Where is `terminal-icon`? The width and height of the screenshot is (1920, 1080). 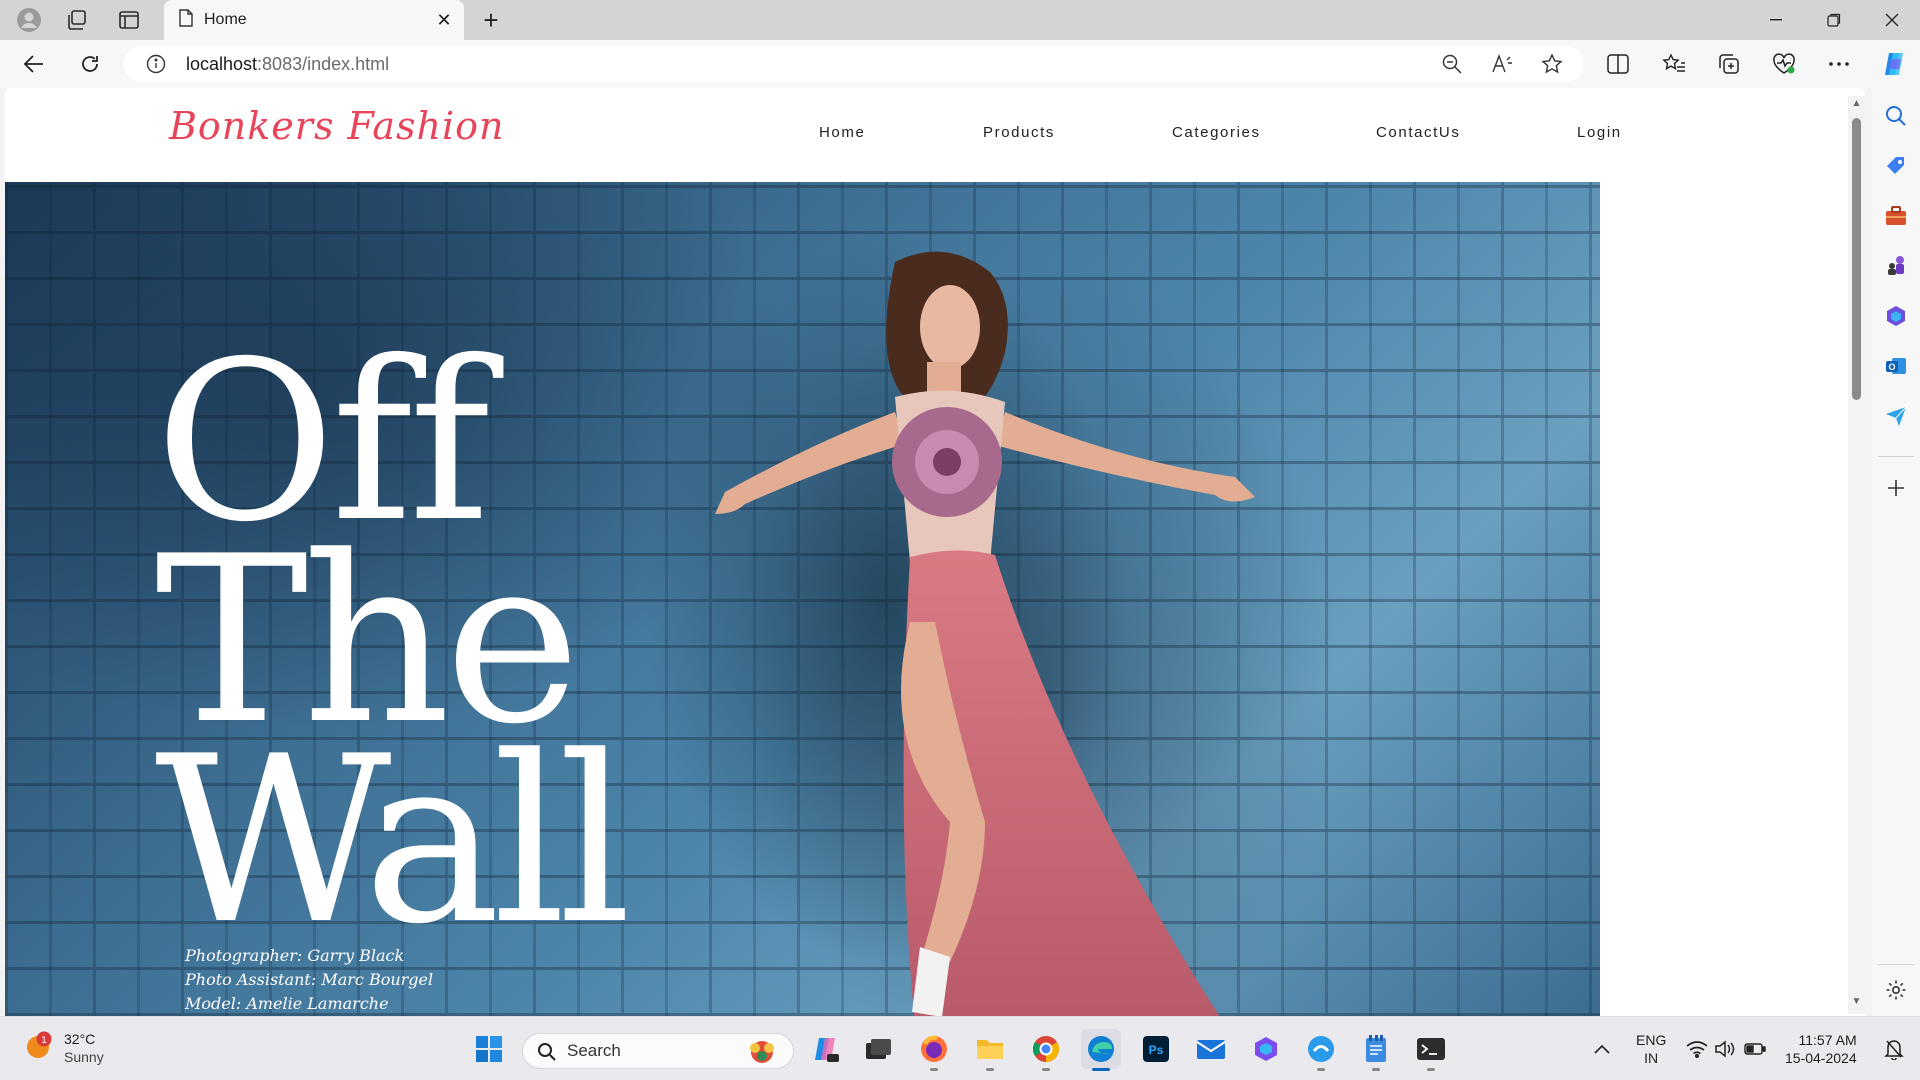
terminal-icon is located at coordinates (1431, 1050).